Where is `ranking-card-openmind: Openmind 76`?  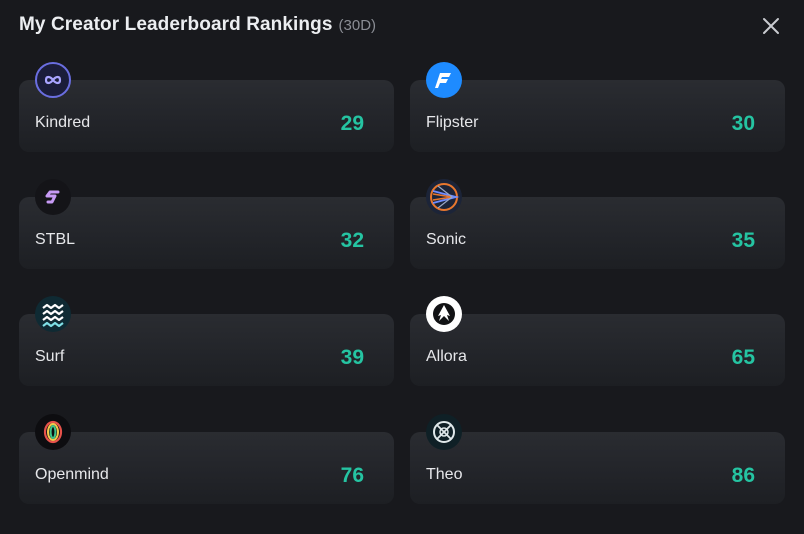 ranking-card-openmind: Openmind 76 is located at coordinates (206, 459).